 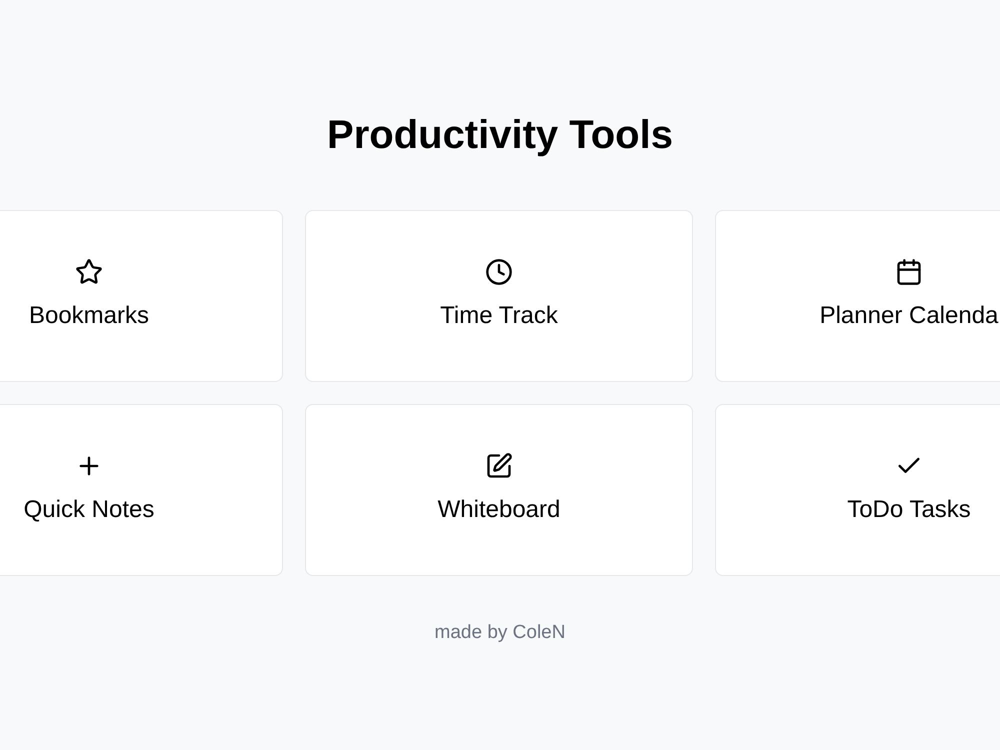 What do you see at coordinates (89, 272) in the screenshot?
I see `star-icon` at bounding box center [89, 272].